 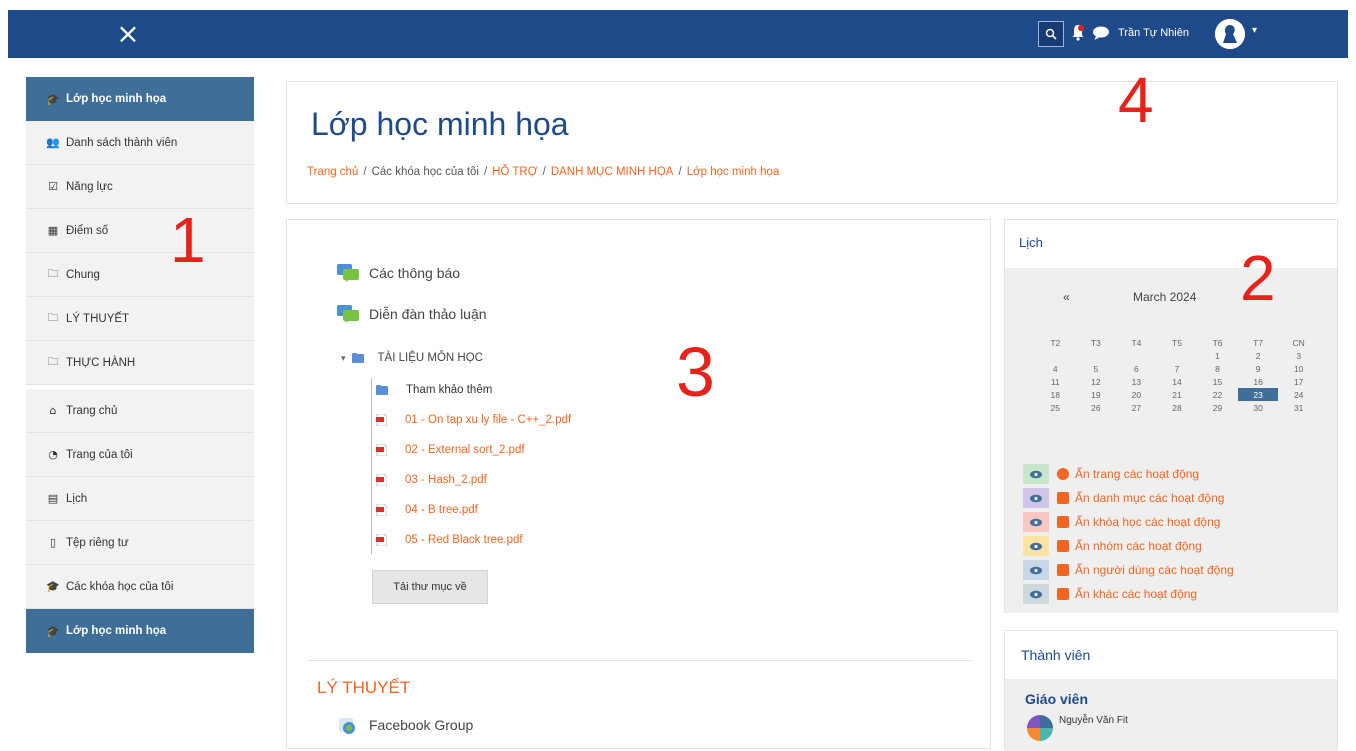 What do you see at coordinates (1153, 33) in the screenshot?
I see `user-name: Trần Tự Nhiên` at bounding box center [1153, 33].